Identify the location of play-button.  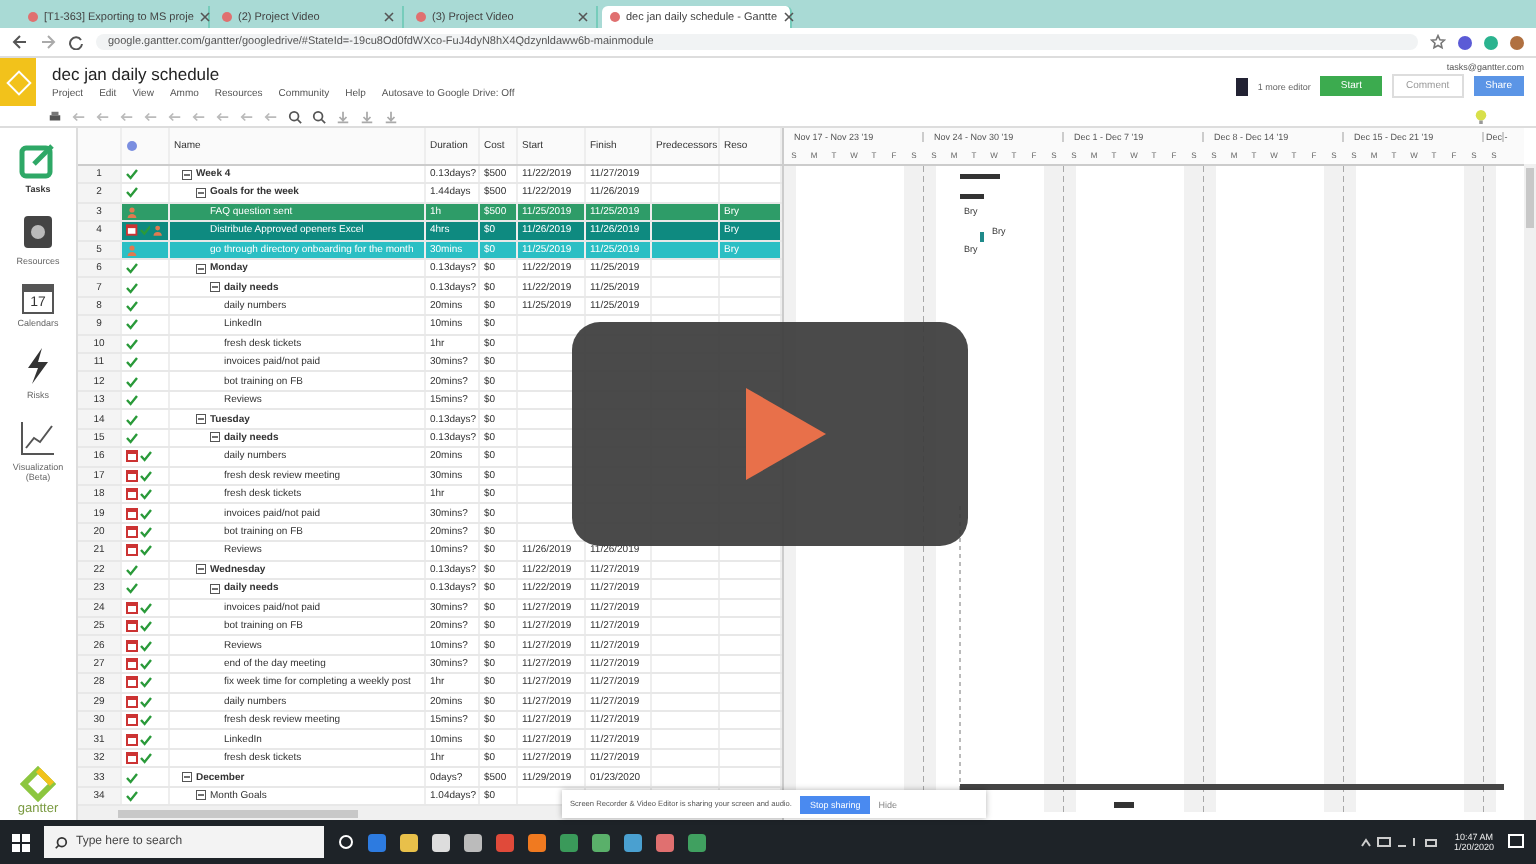
(770, 434).